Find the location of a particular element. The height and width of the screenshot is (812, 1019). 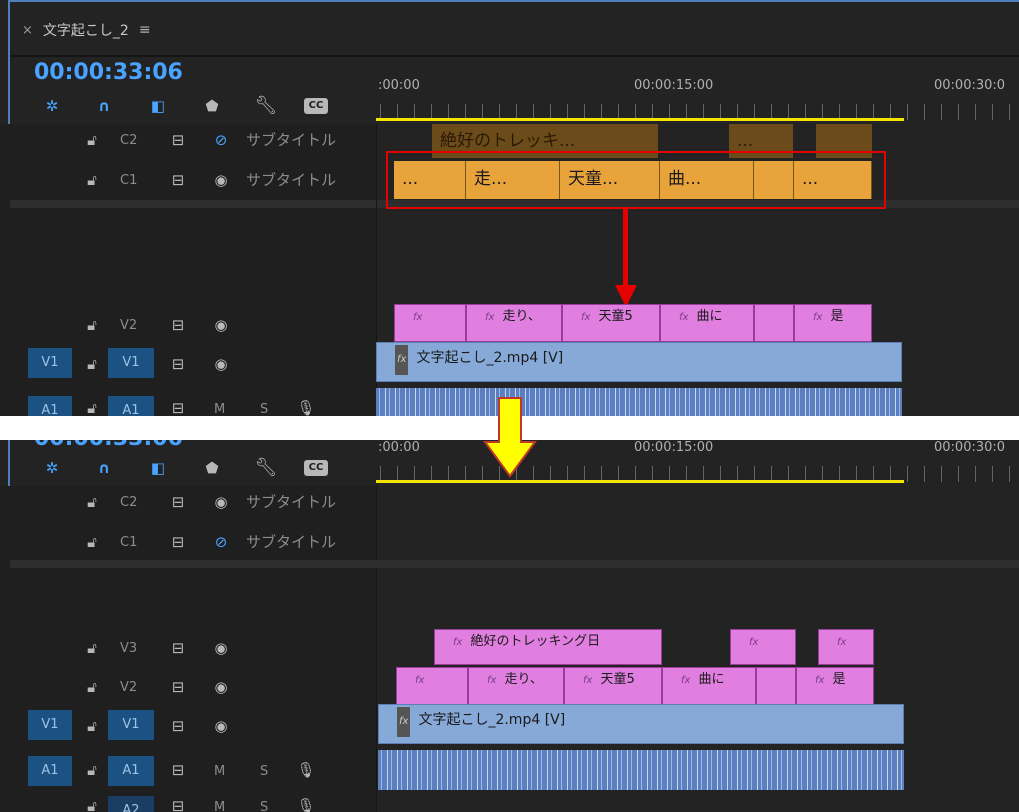

subtitle-track-label-c2: サブタイトル is located at coordinates (291, 140).